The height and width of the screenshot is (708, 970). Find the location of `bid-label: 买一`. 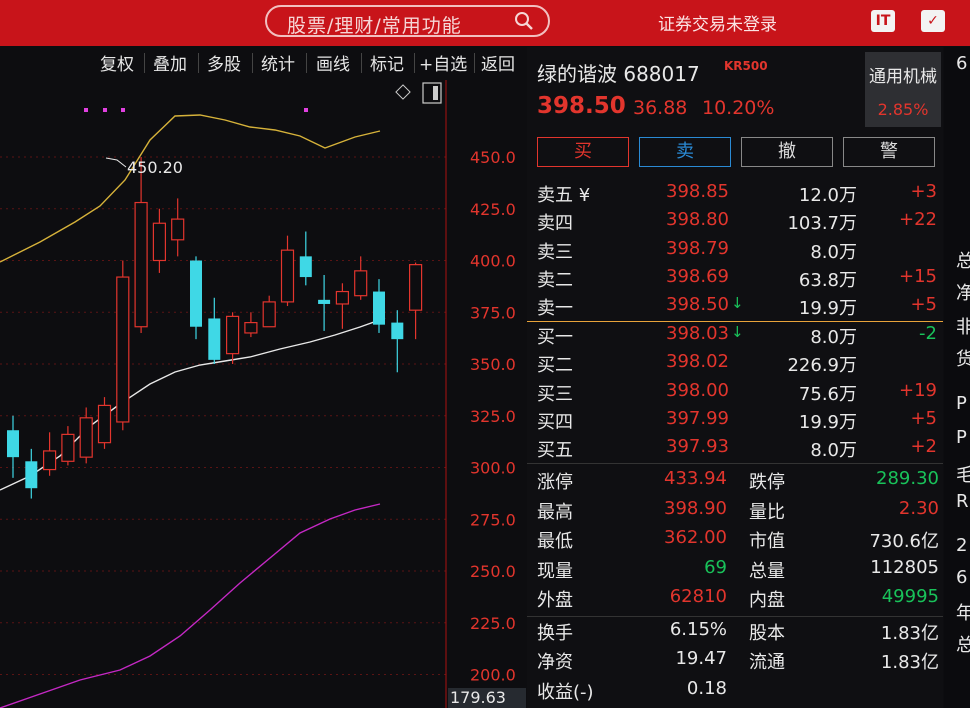

bid-label: 买一 is located at coordinates (555, 337).